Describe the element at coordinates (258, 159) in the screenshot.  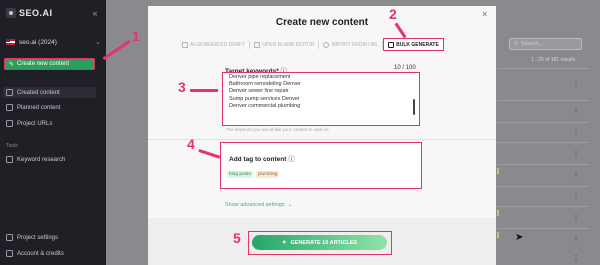
I see `add-tag-text: Add tag to content` at that location.